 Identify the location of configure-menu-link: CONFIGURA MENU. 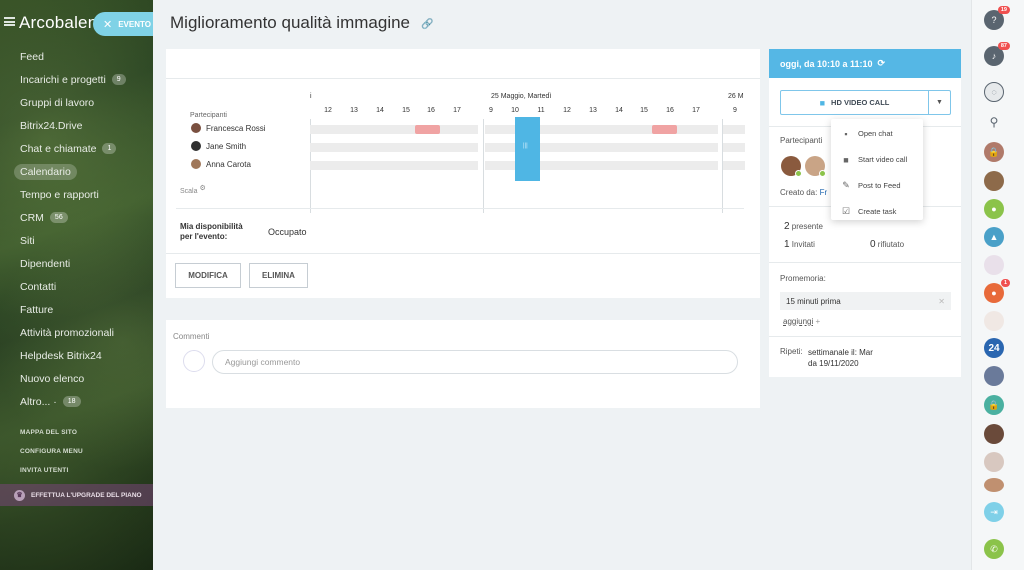
(51, 456).